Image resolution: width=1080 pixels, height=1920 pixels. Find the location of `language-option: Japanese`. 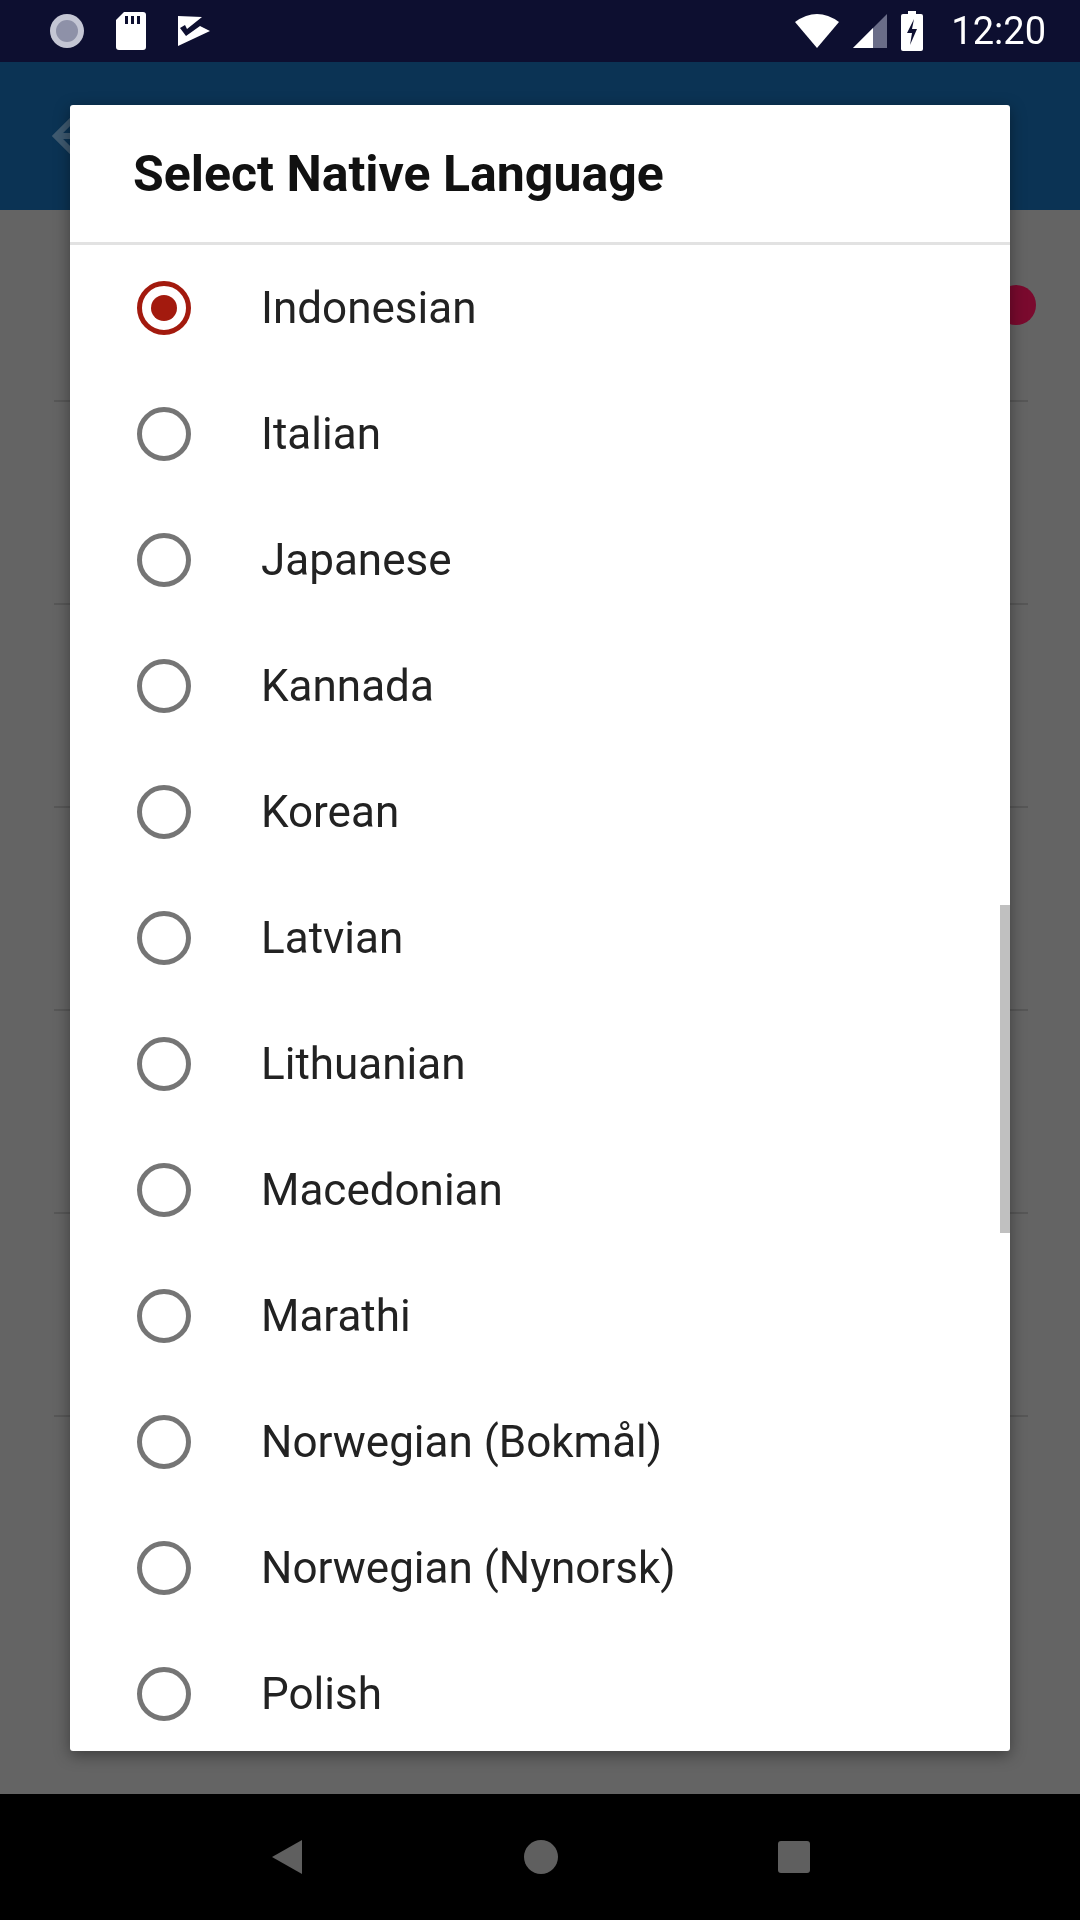

language-option: Japanese is located at coordinates (540, 560).